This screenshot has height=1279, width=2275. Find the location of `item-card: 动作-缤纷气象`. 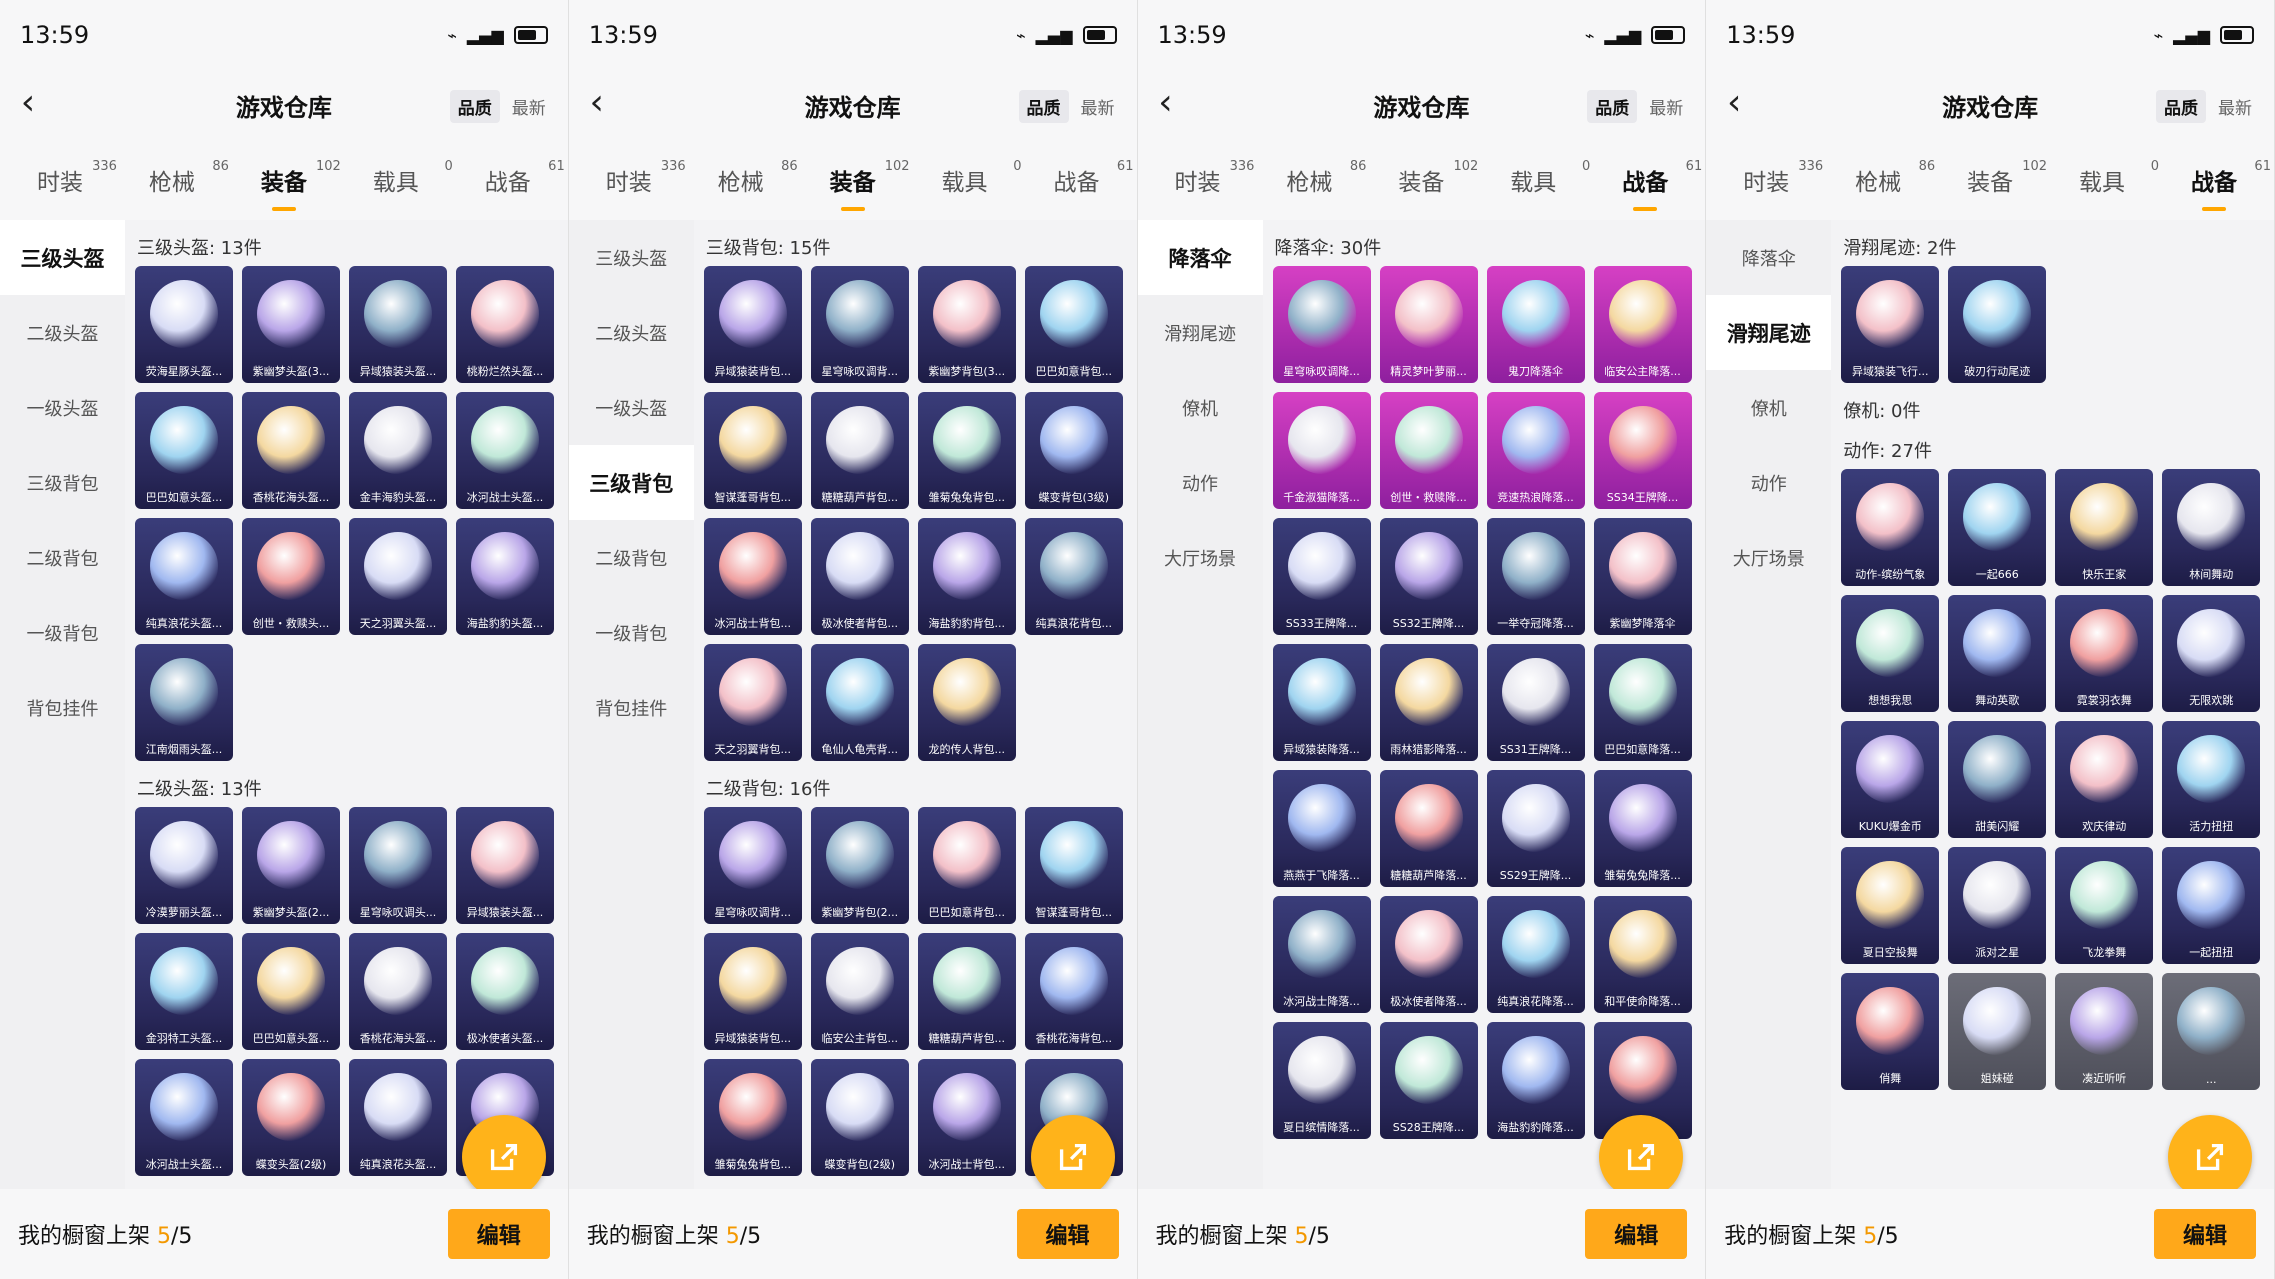

item-card: 动作-缤纷气象 is located at coordinates (1890, 527).